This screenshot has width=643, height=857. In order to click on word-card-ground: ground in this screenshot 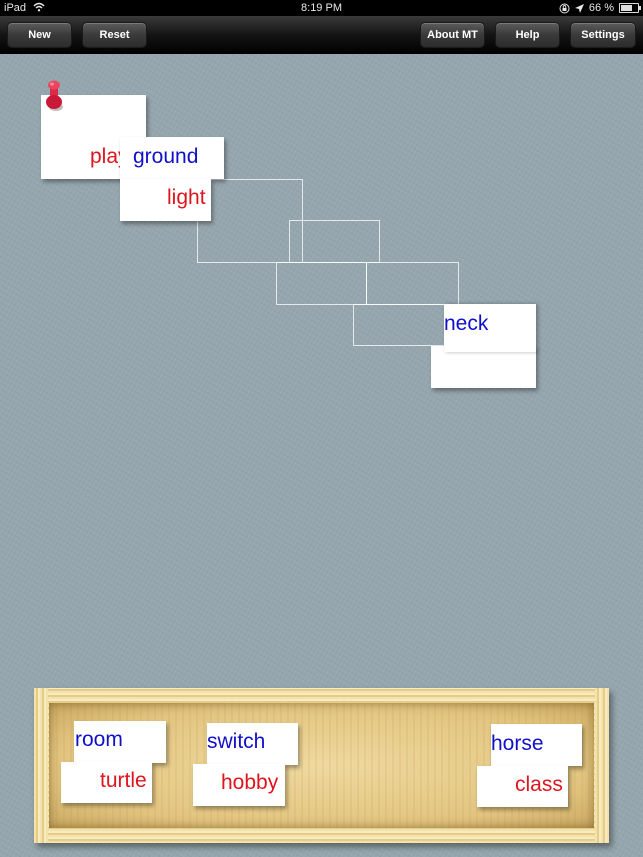, I will do `click(172, 158)`.